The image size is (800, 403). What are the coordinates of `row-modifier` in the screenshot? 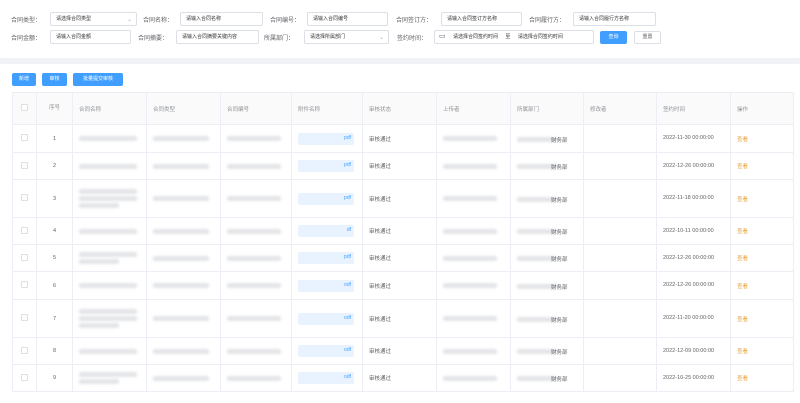 It's located at (620, 378).